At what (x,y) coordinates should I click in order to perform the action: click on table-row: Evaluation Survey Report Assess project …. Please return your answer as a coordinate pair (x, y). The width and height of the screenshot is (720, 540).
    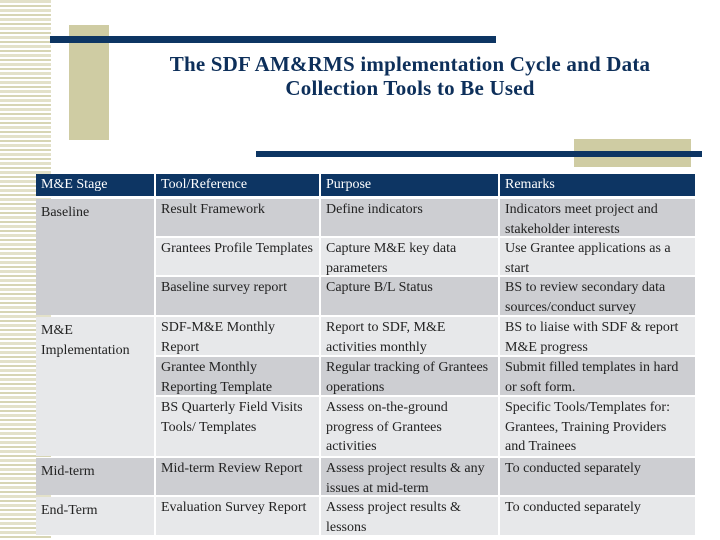
    Looking at the image, I should click on (425, 516).